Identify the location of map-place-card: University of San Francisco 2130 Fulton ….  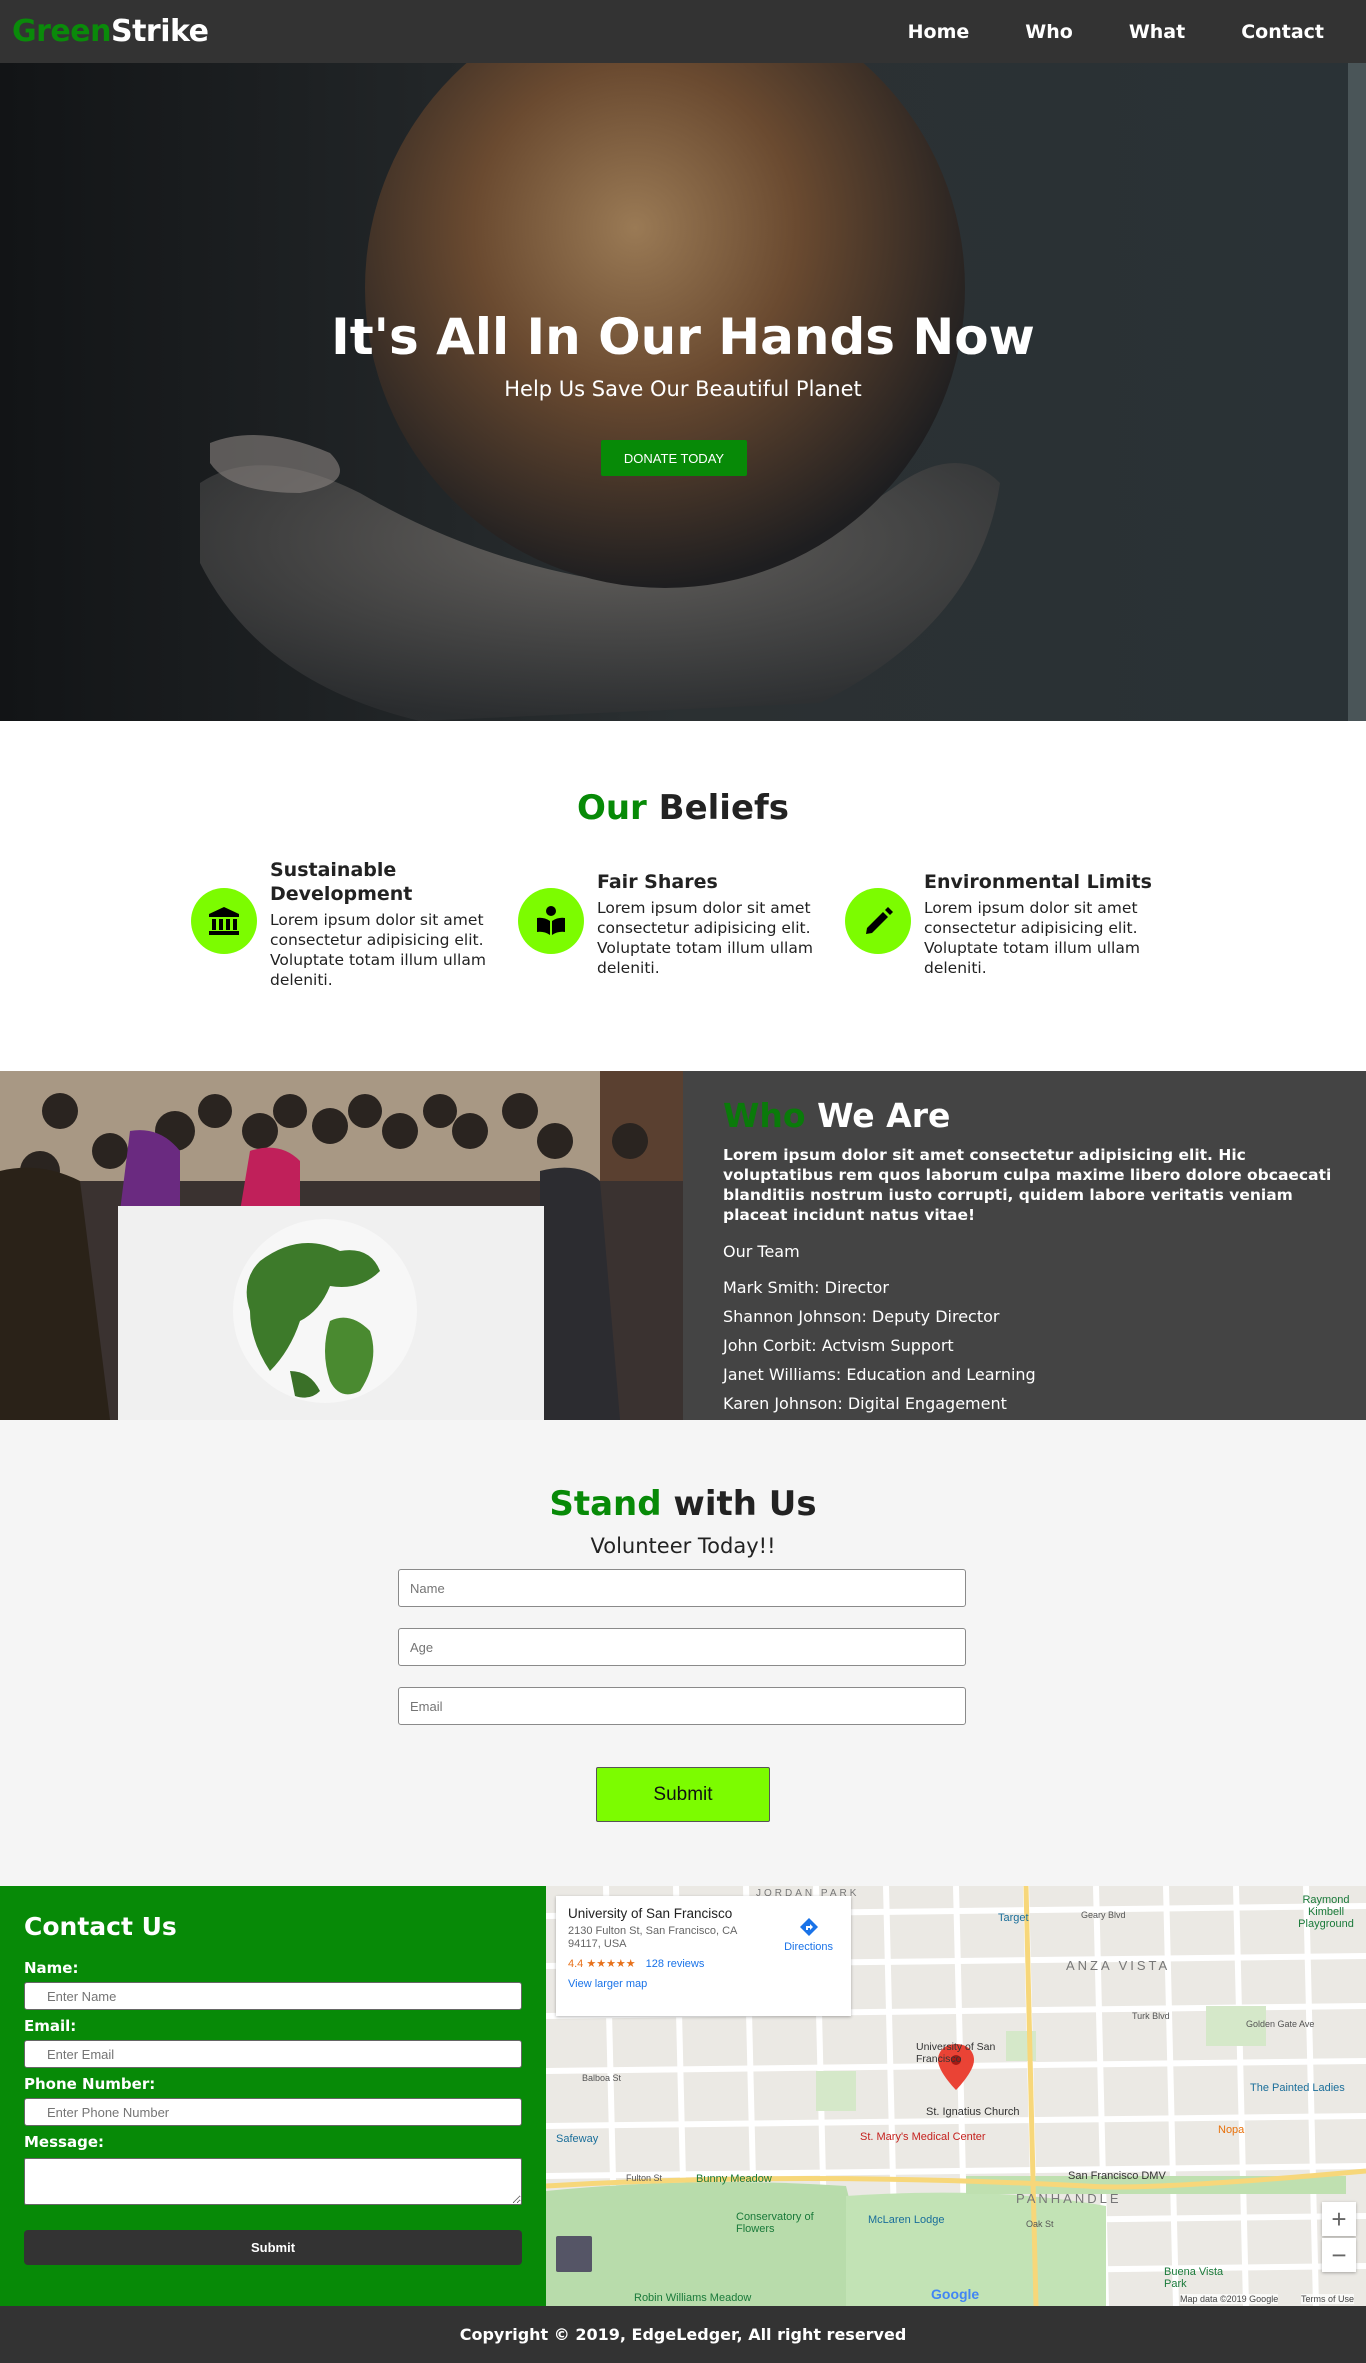
(703, 1956).